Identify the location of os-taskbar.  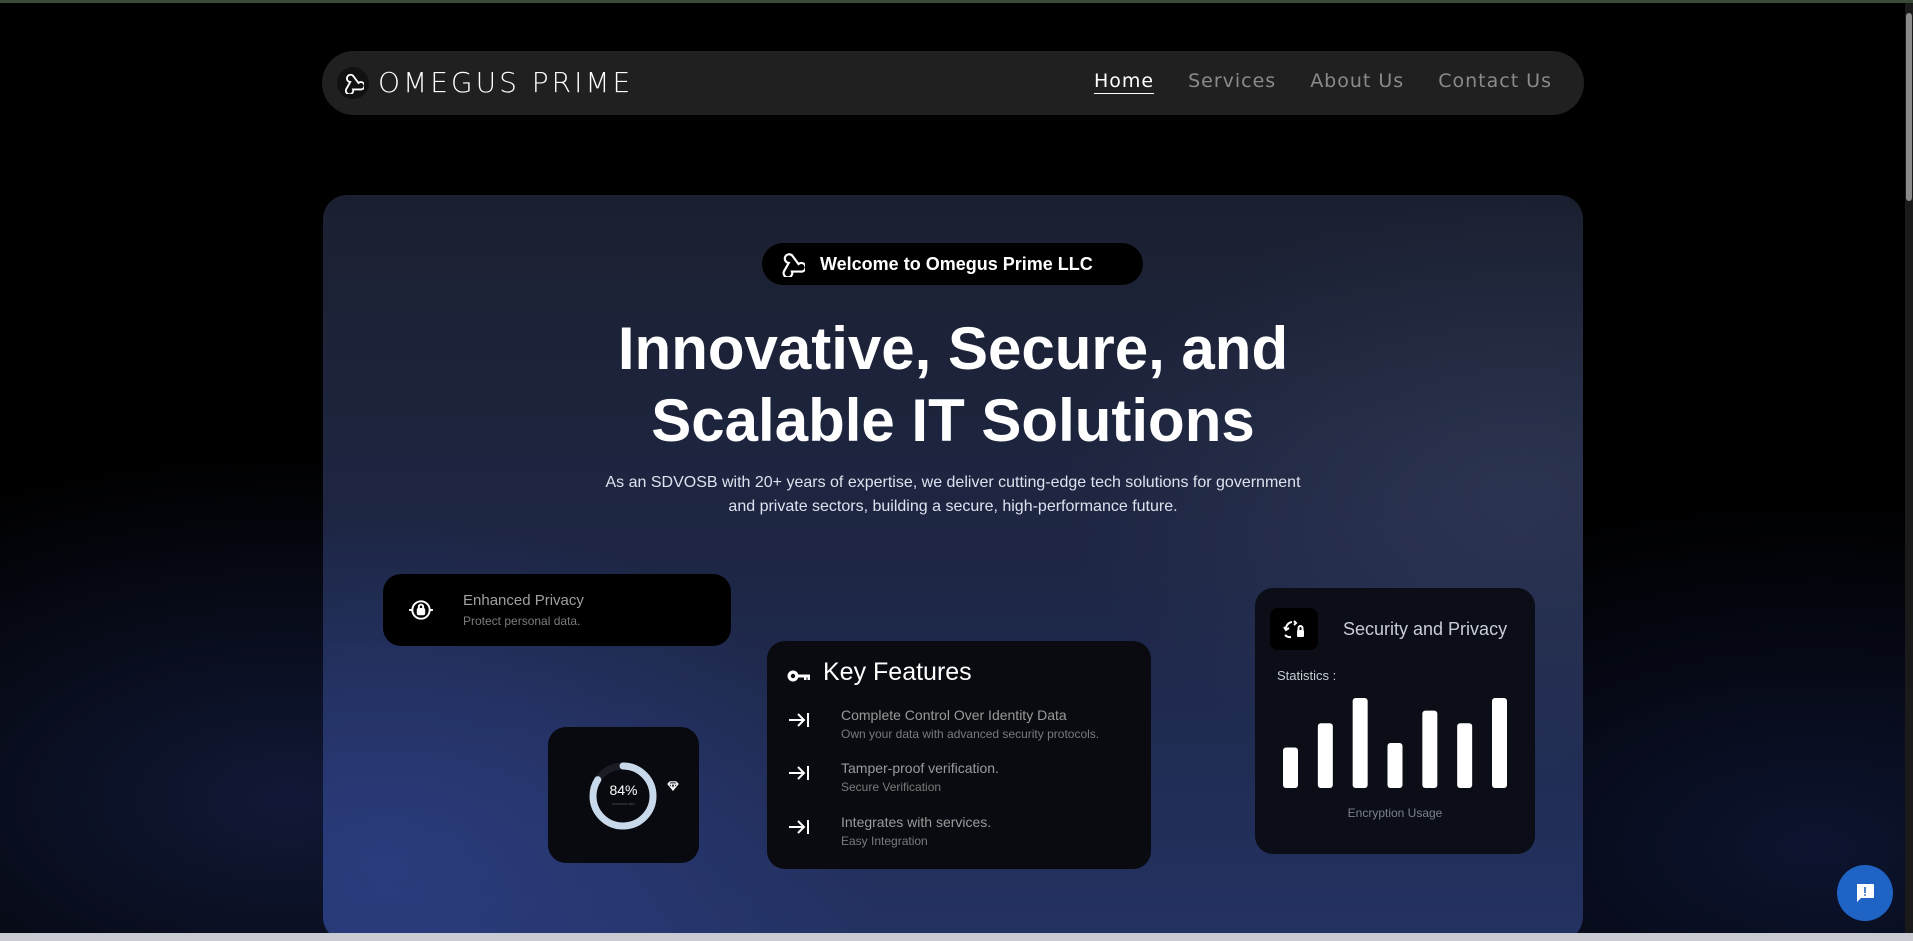
(956, 937).